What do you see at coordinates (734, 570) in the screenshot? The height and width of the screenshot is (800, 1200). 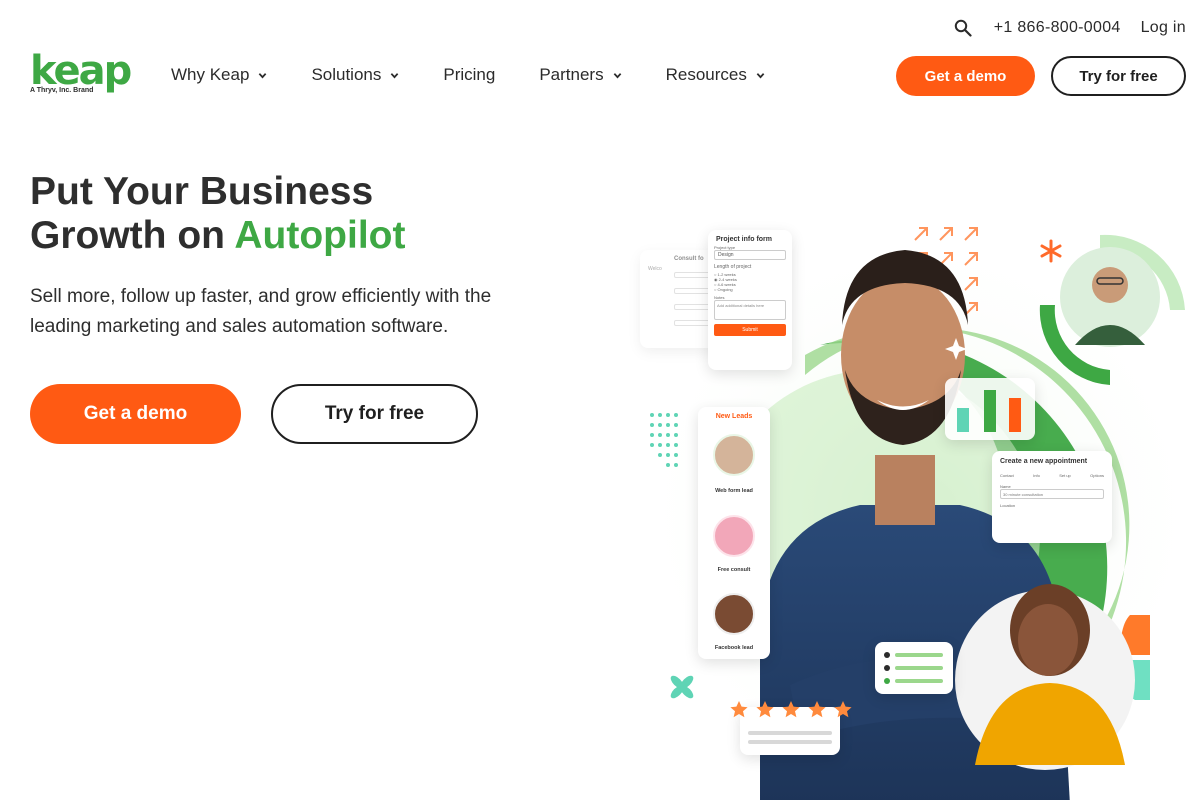 I see `lead-label: Free consult` at bounding box center [734, 570].